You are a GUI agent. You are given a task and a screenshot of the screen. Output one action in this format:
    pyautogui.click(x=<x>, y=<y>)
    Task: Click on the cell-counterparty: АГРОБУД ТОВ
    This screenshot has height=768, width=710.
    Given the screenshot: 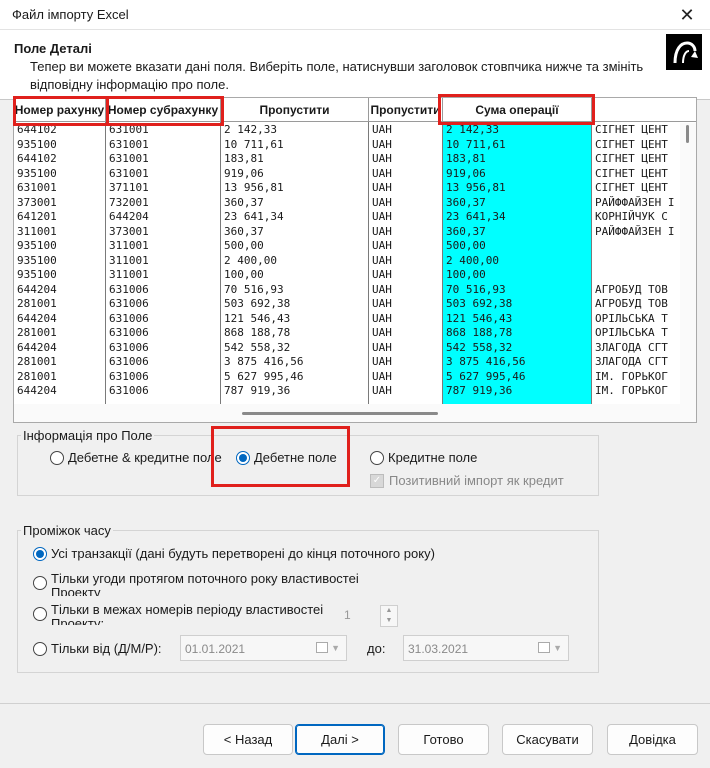 What is the action you would take?
    pyautogui.click(x=631, y=289)
    